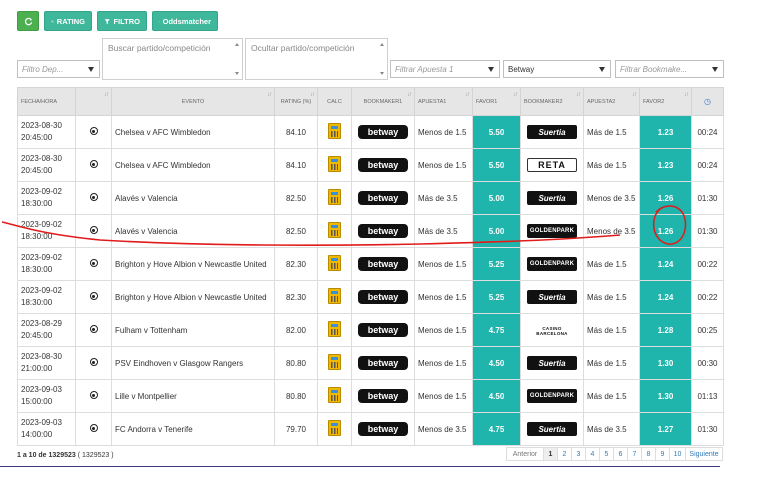  I want to click on pagination-prev-button: Anterior, so click(525, 454).